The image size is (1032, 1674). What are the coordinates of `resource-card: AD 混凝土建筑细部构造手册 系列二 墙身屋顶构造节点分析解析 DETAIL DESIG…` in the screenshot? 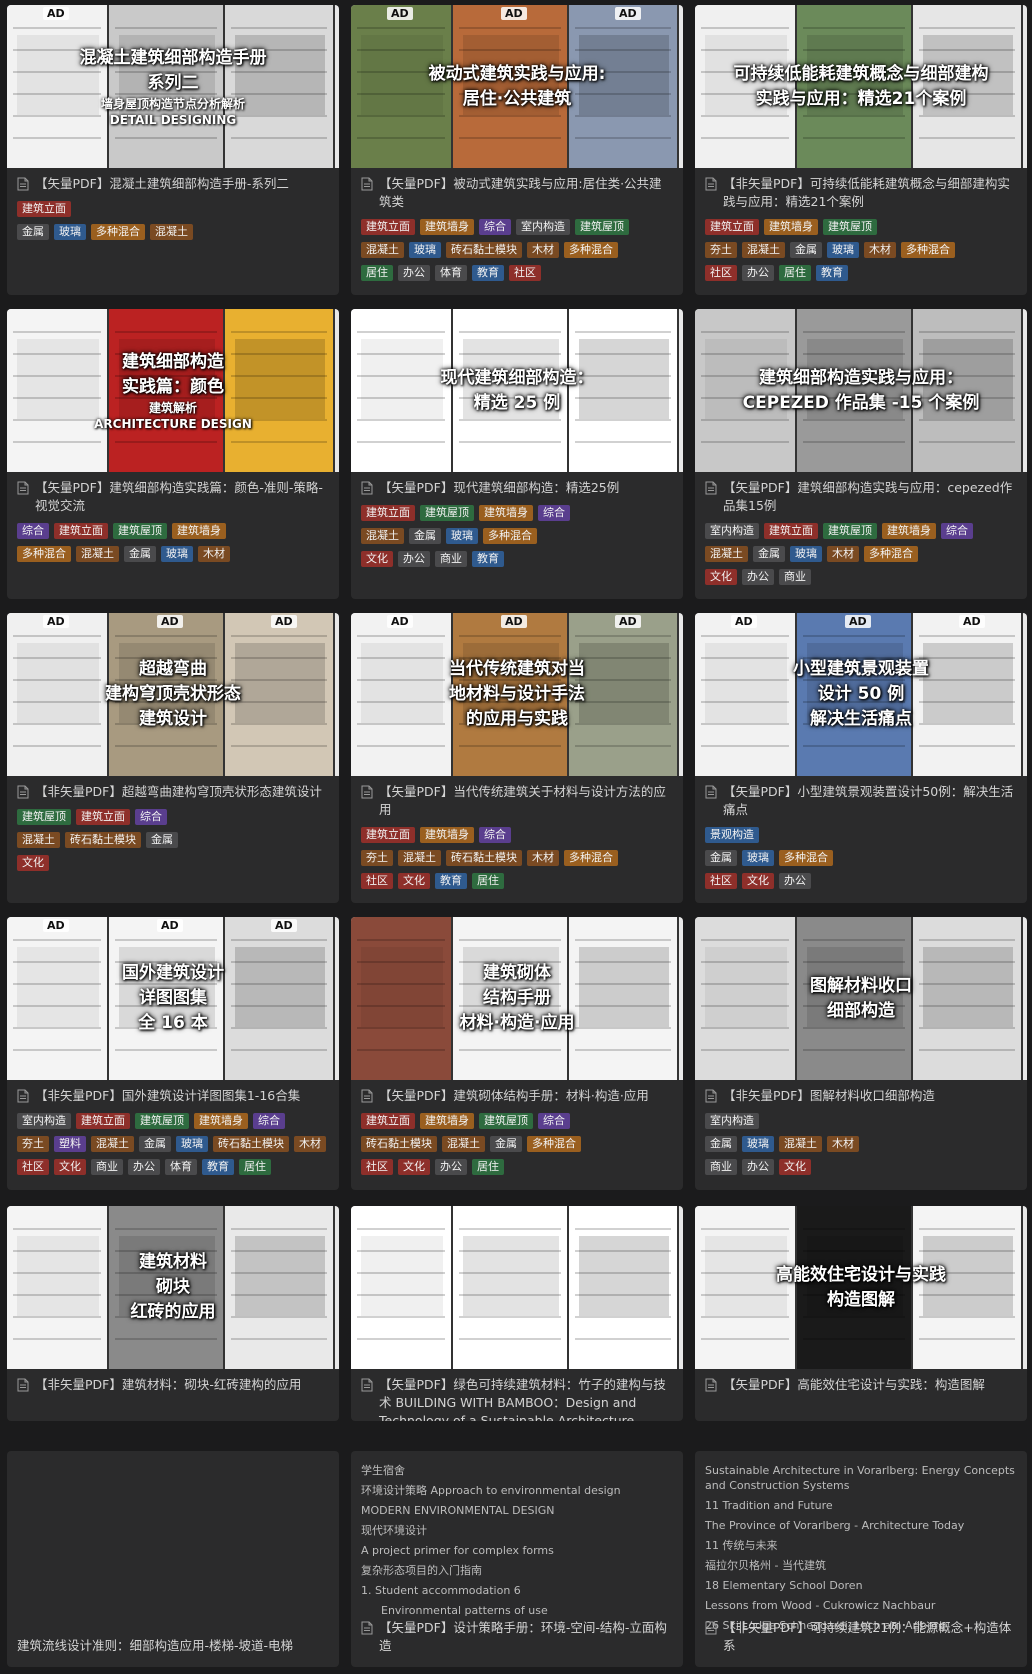 It's located at (173, 150).